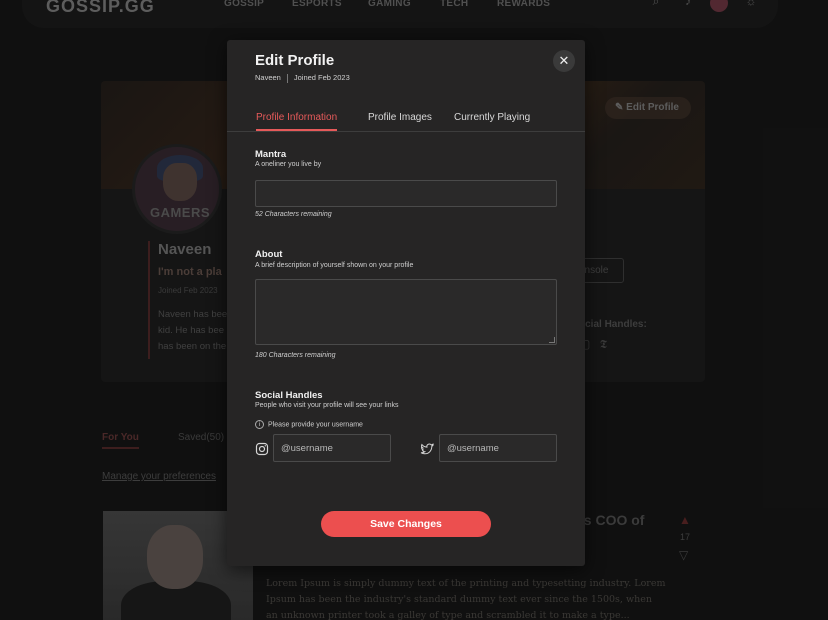 The height and width of the screenshot is (620, 828). I want to click on twitter-username-input, so click(498, 448).